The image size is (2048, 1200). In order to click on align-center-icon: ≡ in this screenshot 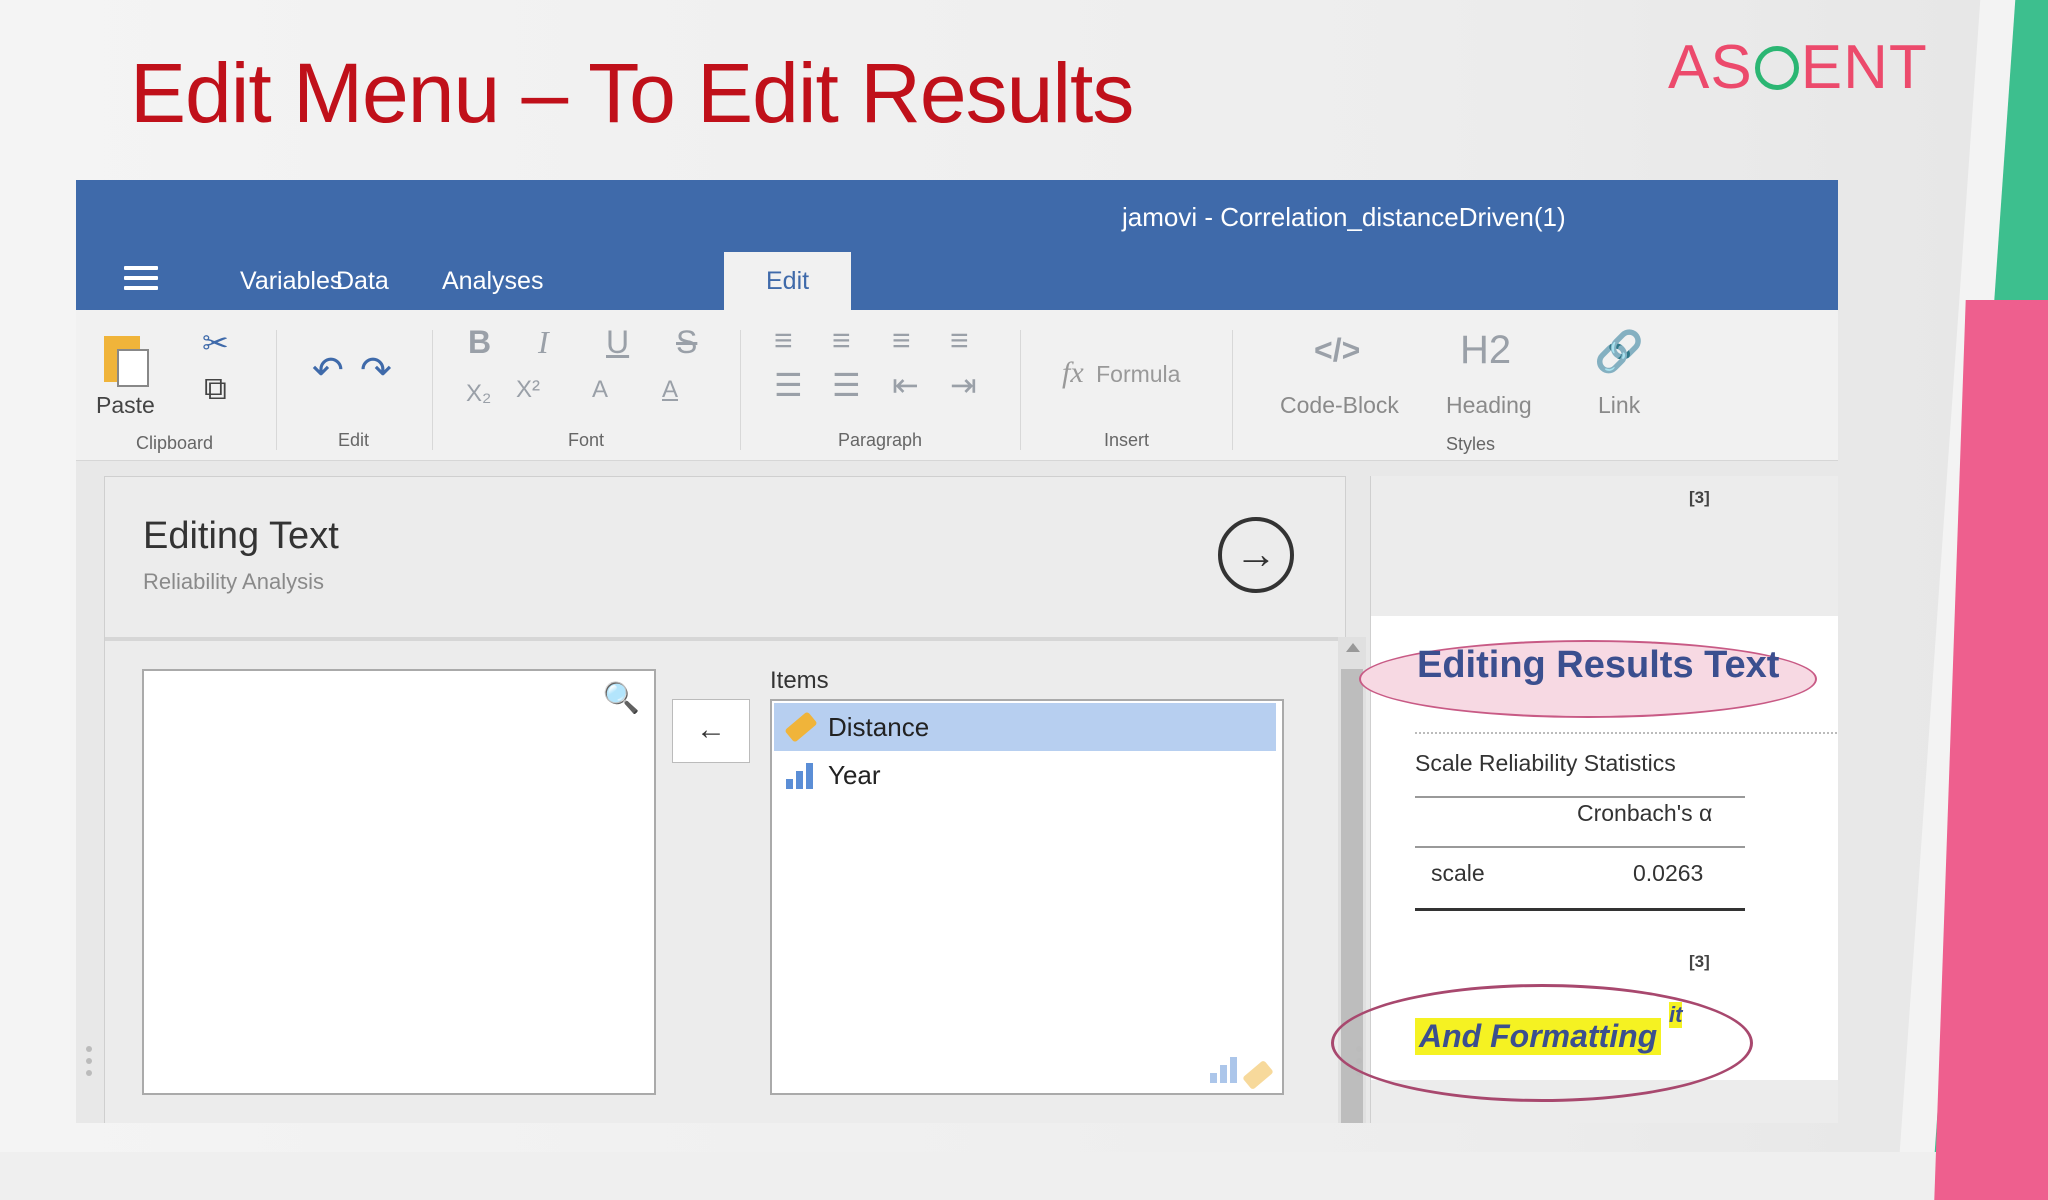, I will do `click(841, 340)`.